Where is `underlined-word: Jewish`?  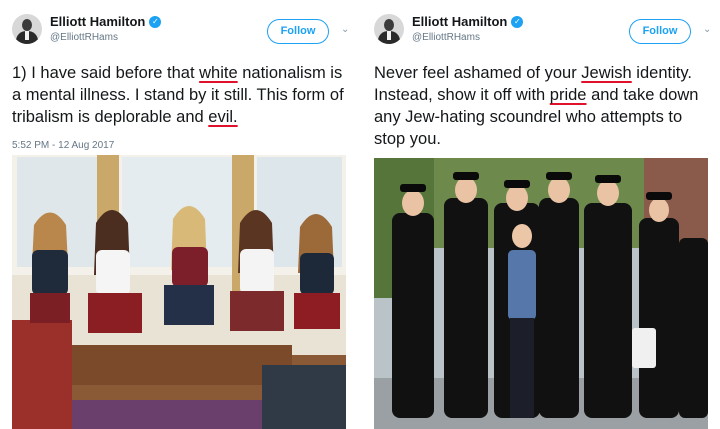
underlined-word: Jewish is located at coordinates (606, 73).